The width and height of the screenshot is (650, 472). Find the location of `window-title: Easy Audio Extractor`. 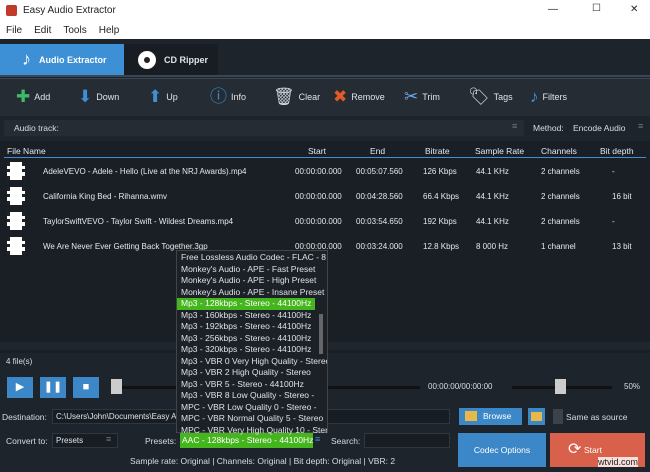

window-title: Easy Audio Extractor is located at coordinates (69, 10).